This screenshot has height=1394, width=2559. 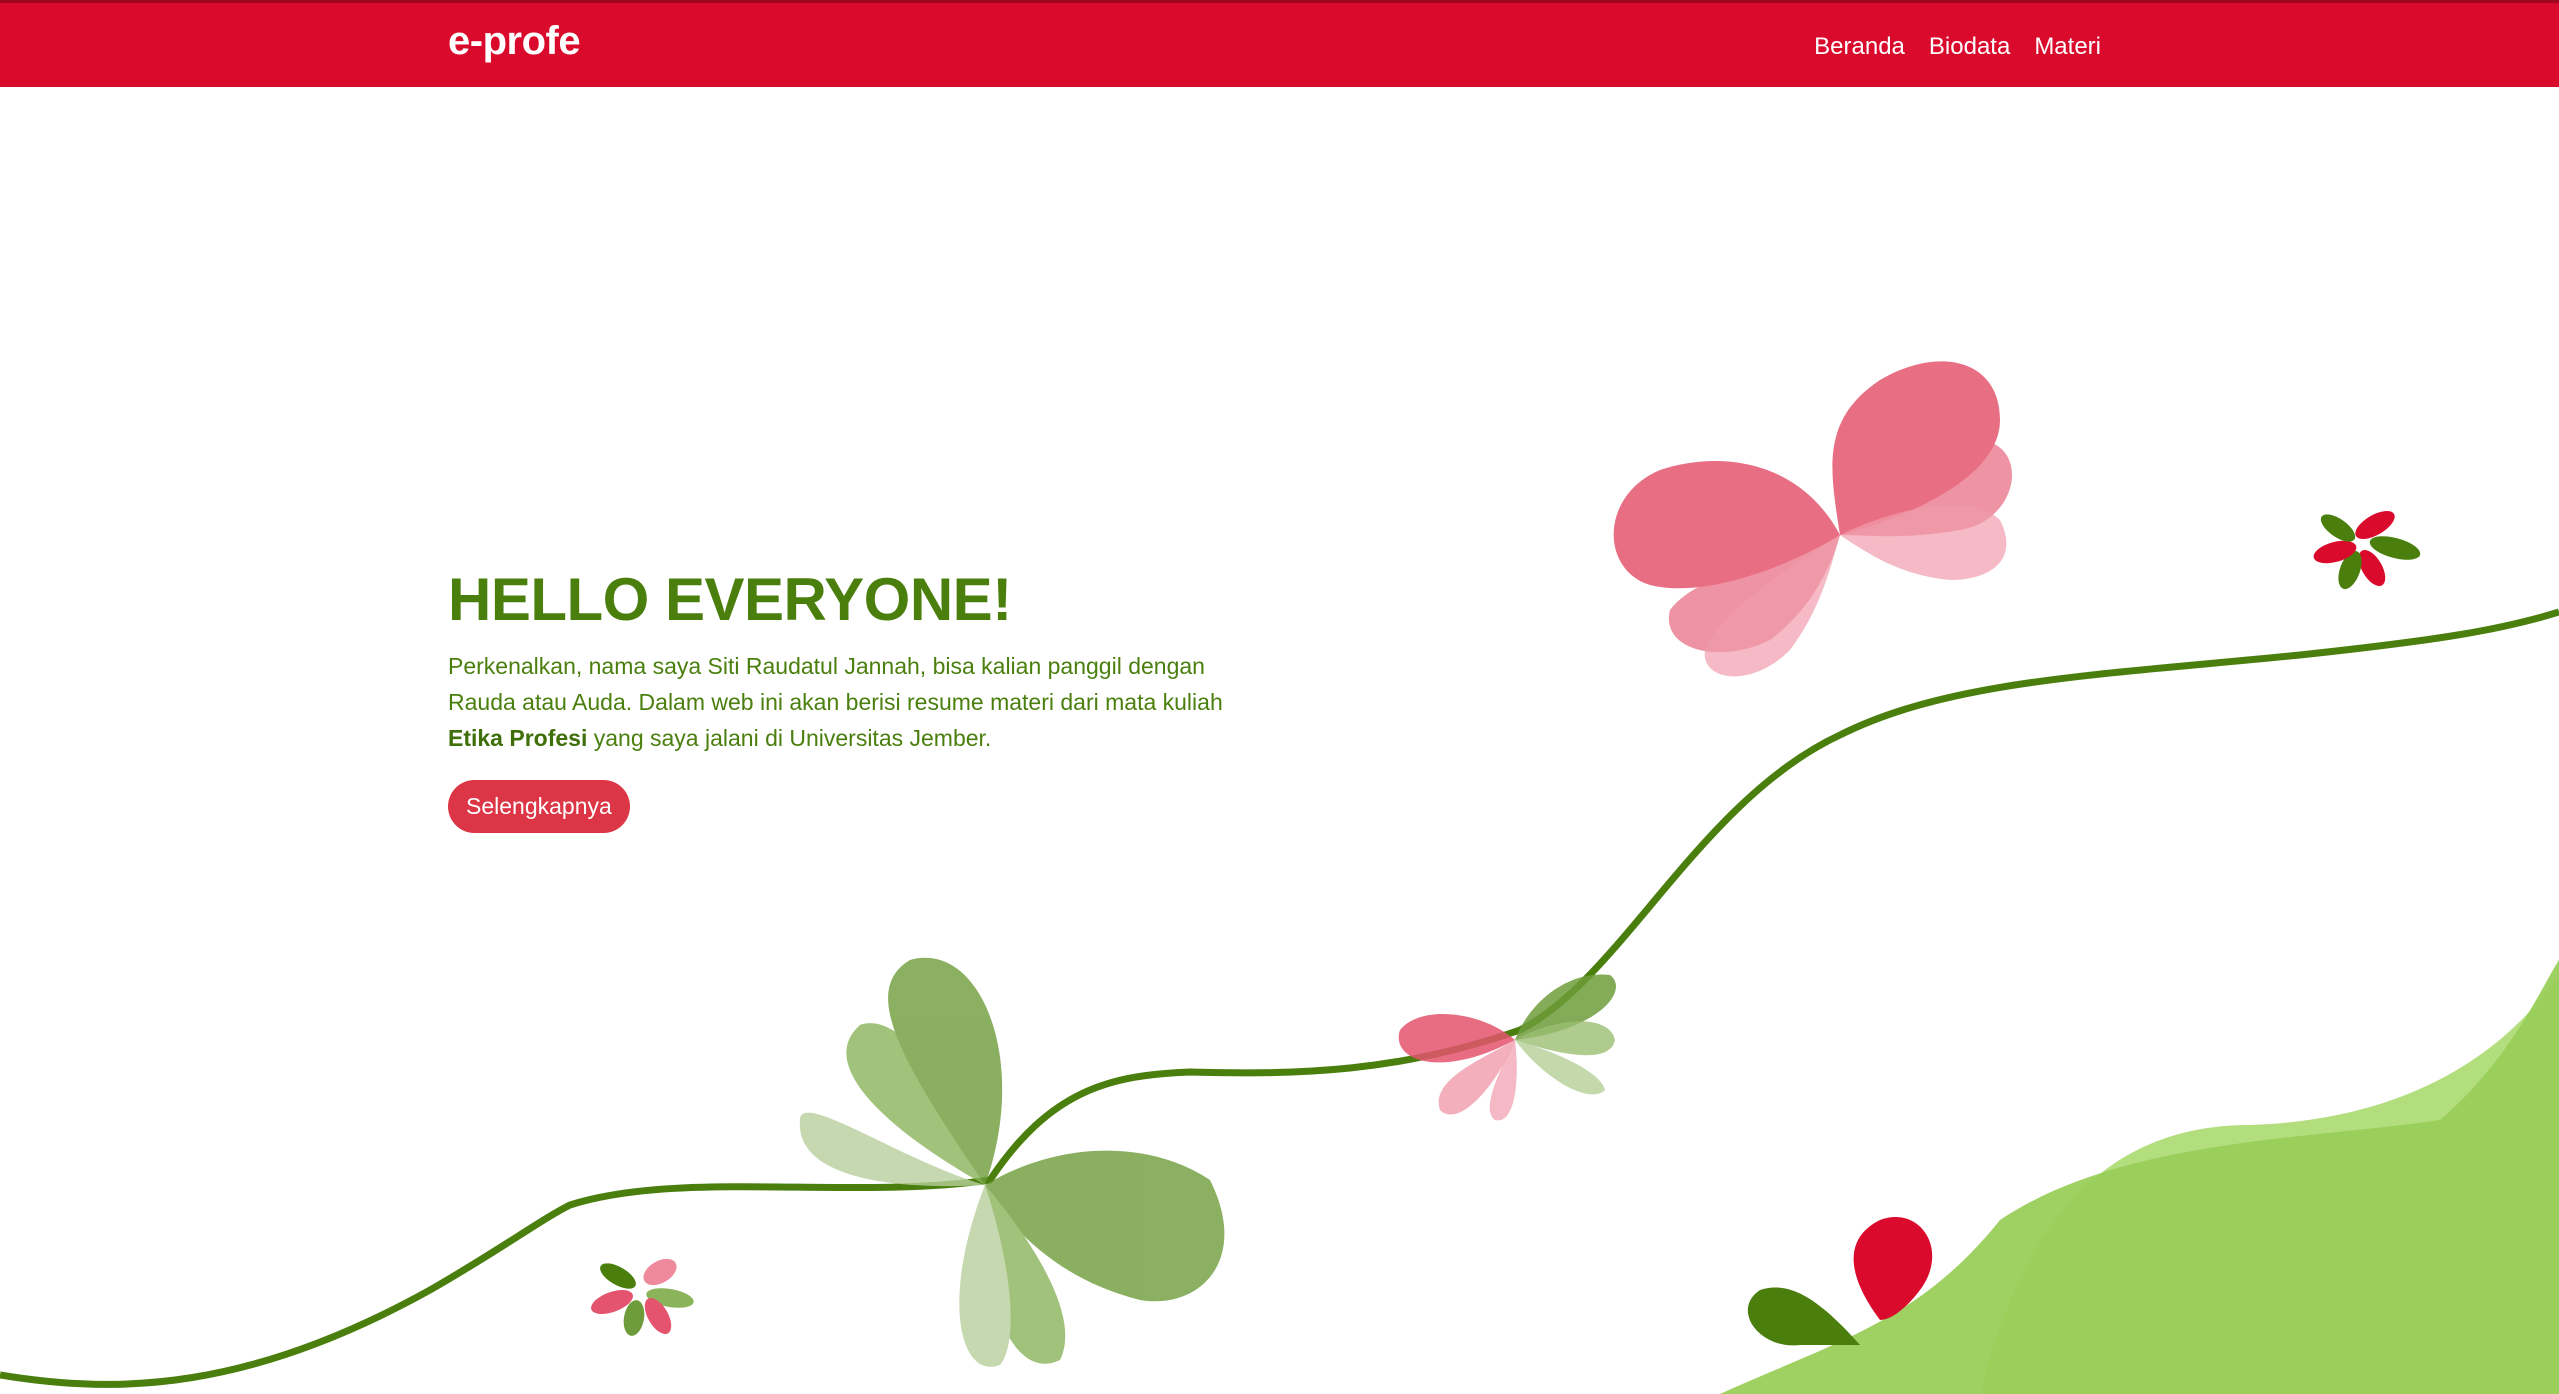 What do you see at coordinates (1012, 1162) in the screenshot?
I see `leaf-cluster-green` at bounding box center [1012, 1162].